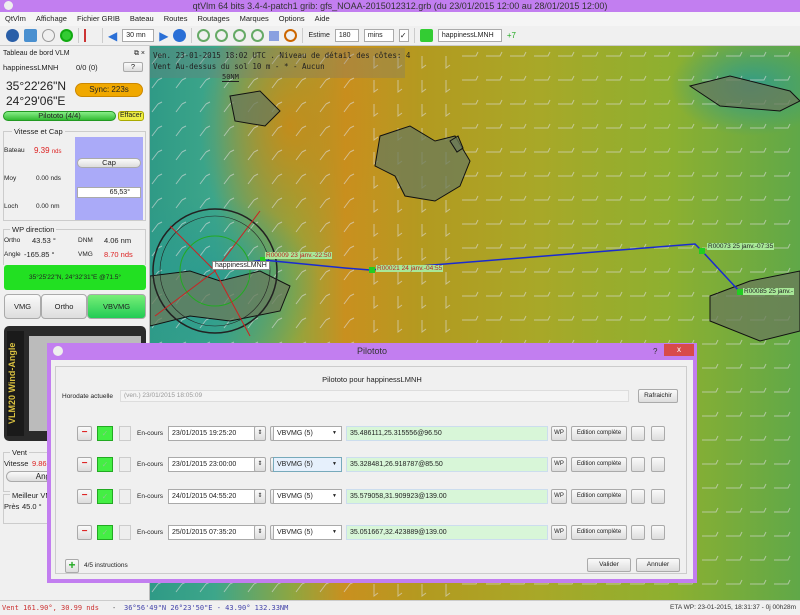 The width and height of the screenshot is (800, 615). Describe the element at coordinates (213, 464) in the screenshot. I see `instruction-date-input: 23/01/2015 23:00:00` at that location.